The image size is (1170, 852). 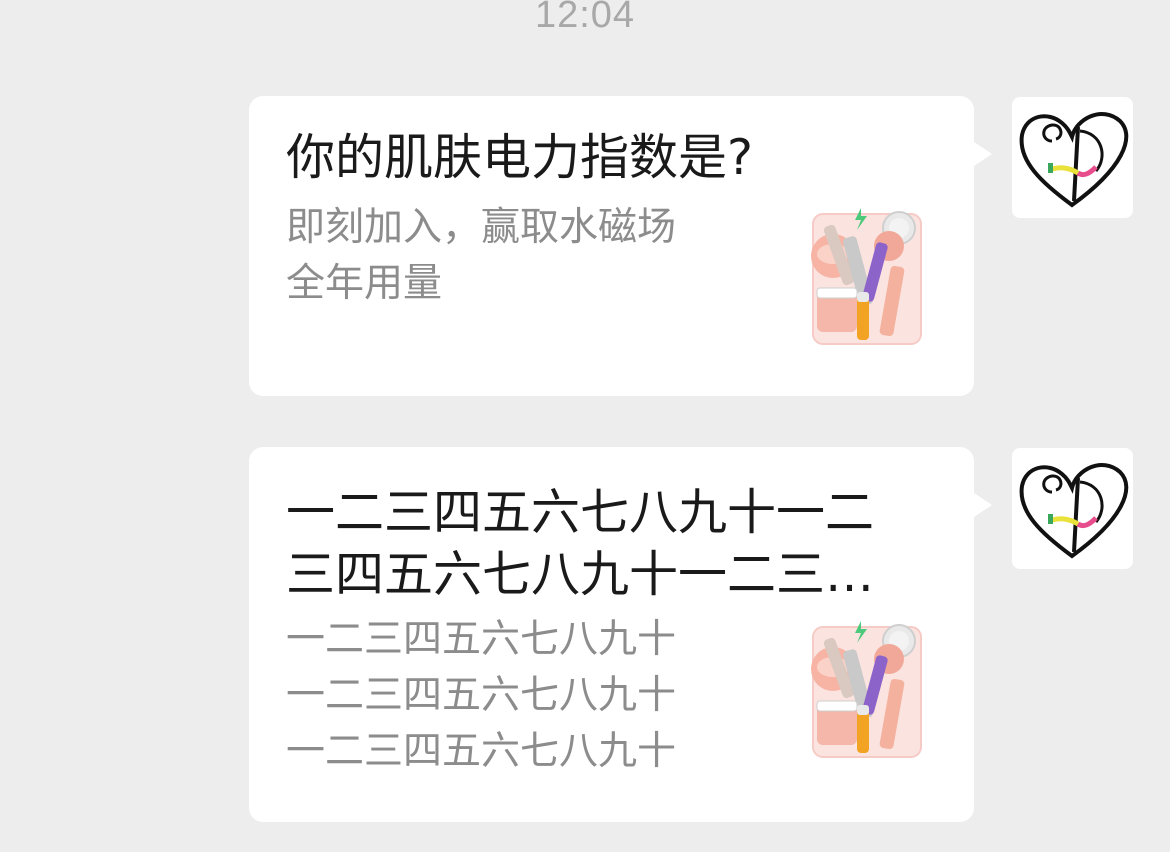 I want to click on card-title: 你的肌肤电力指数是?, so click(x=520, y=157).